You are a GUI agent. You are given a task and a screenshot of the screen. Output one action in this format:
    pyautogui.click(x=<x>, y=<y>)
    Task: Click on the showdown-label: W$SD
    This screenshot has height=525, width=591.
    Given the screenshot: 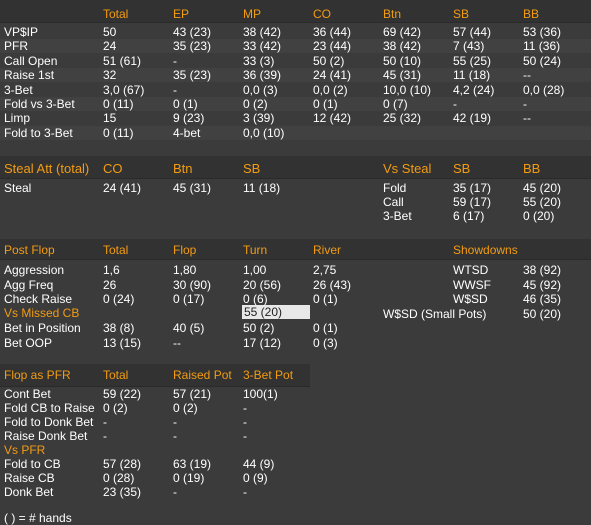 What is the action you would take?
    pyautogui.click(x=470, y=299)
    